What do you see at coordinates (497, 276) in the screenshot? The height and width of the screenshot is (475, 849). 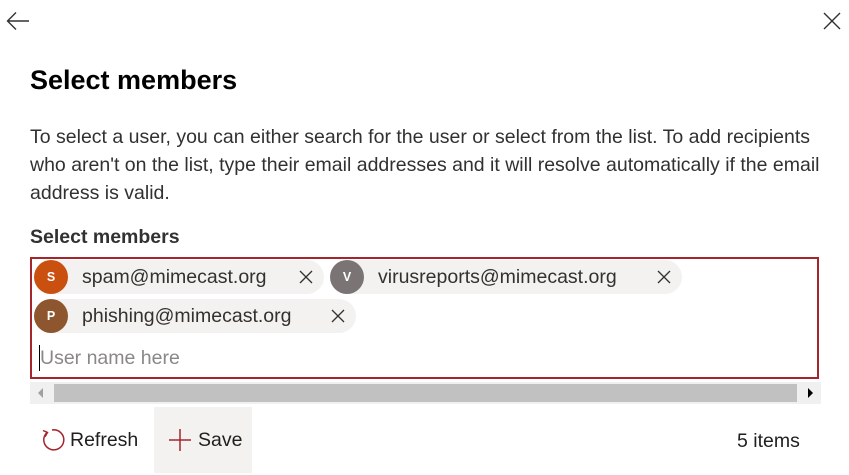 I see `member-email: virusreports@mimecast.org` at bounding box center [497, 276].